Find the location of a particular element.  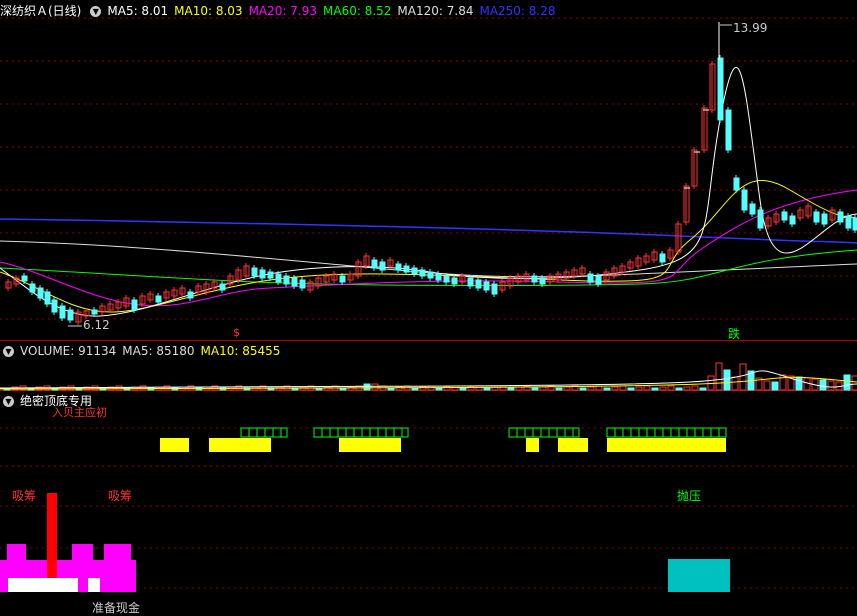

ma250-line is located at coordinates (428, 231).